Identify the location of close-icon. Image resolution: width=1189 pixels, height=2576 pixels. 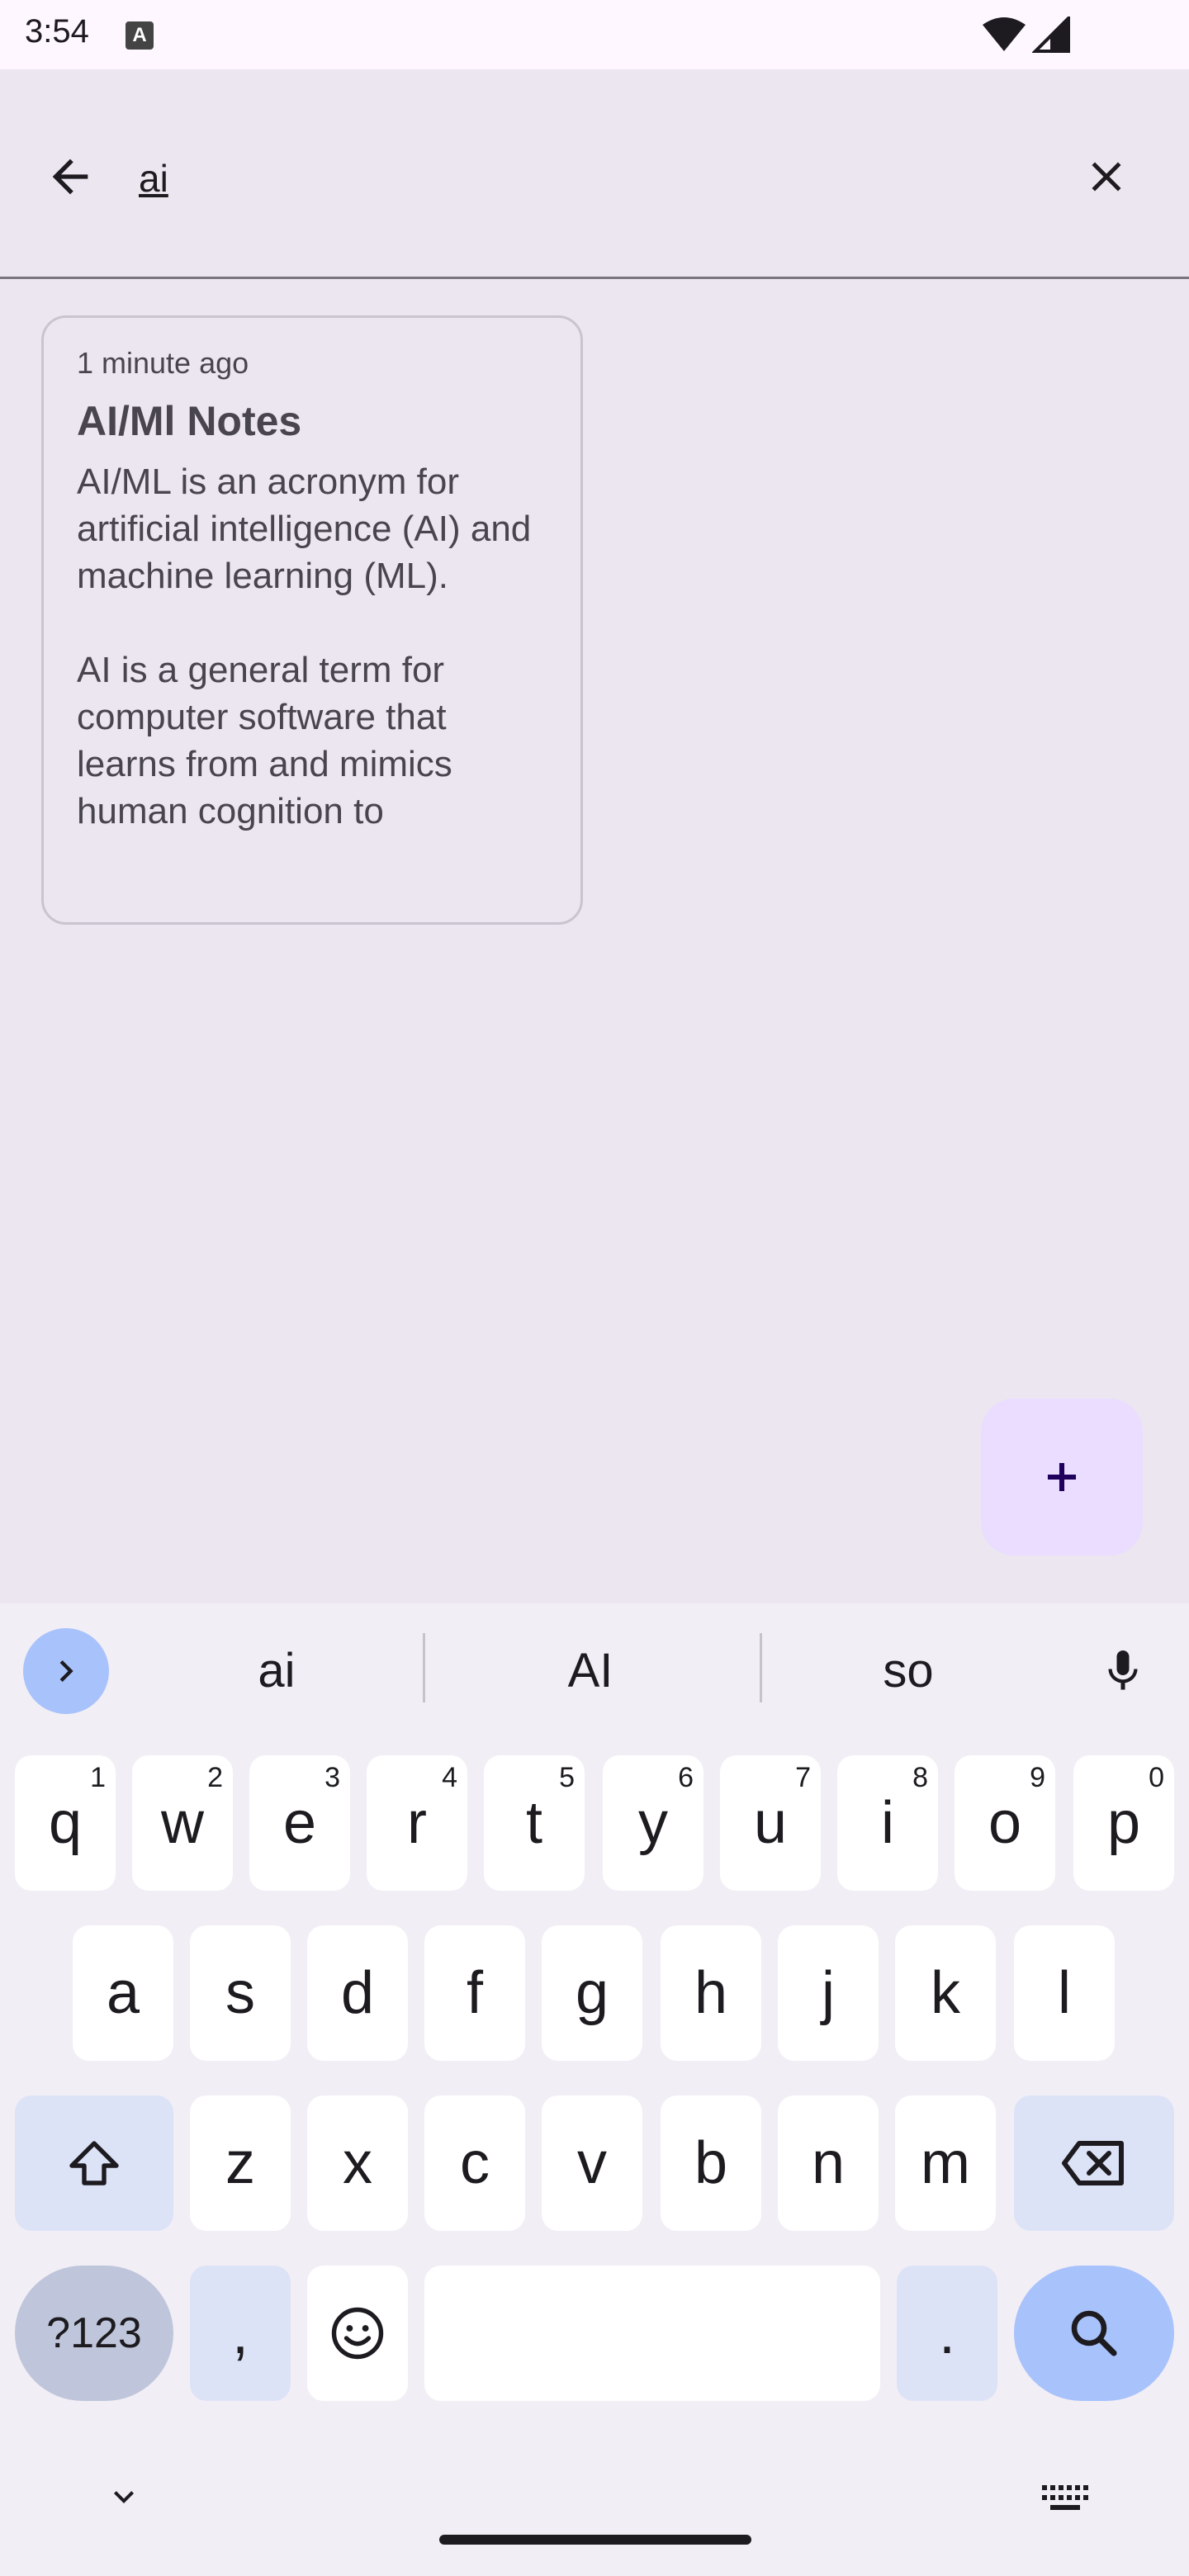
(1106, 177).